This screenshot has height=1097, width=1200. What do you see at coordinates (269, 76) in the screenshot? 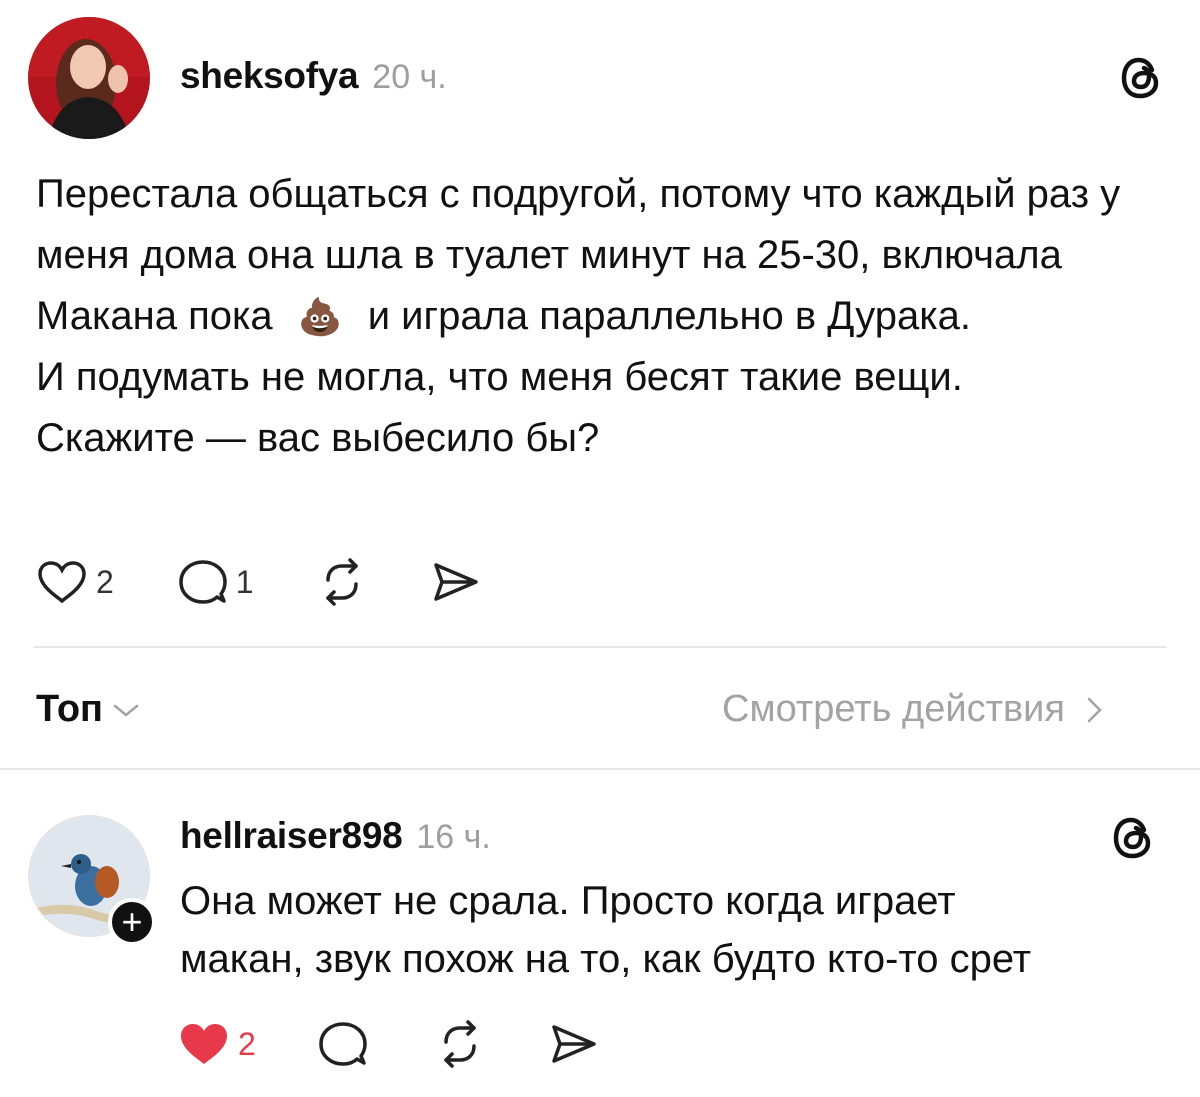
I see `post-username: sheksofya` at bounding box center [269, 76].